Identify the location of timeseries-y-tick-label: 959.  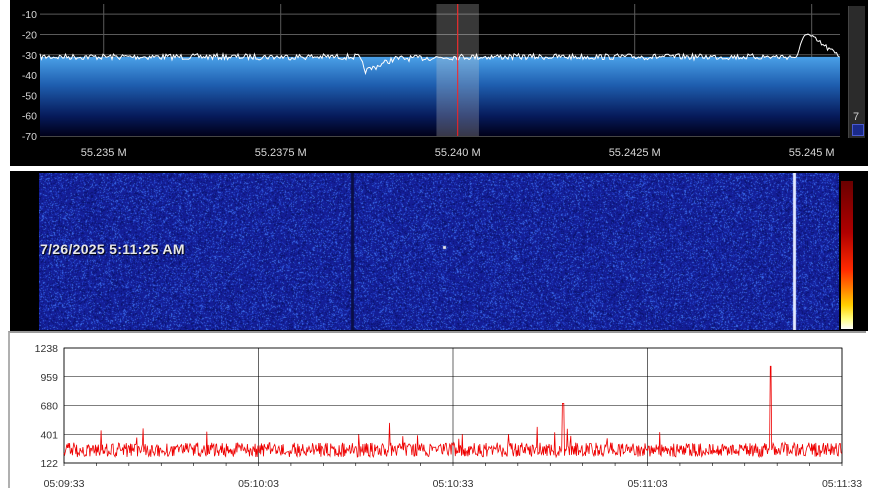
(49, 378).